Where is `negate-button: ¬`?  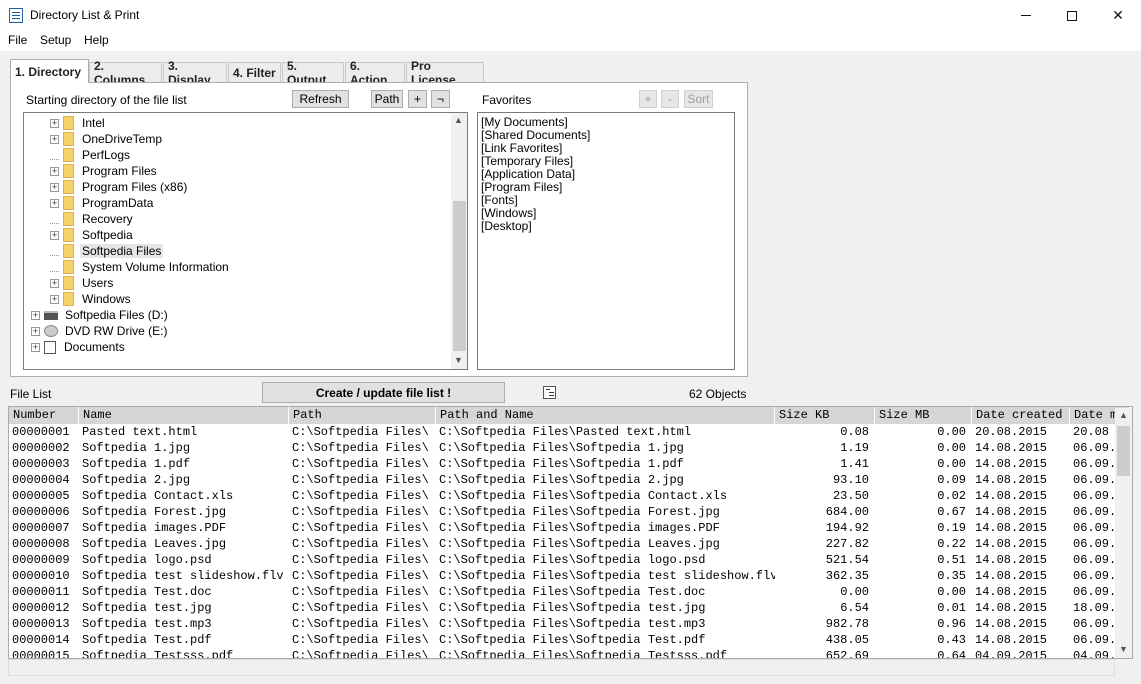 negate-button: ¬ is located at coordinates (440, 99).